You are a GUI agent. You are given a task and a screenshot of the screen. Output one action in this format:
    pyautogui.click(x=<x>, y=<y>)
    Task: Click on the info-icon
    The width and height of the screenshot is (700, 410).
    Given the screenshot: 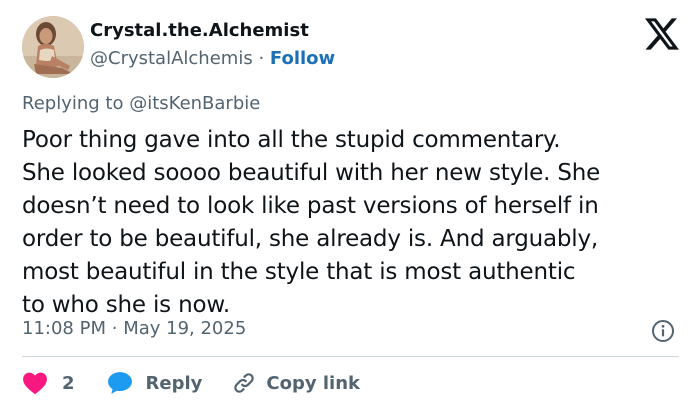 What is the action you would take?
    pyautogui.click(x=663, y=331)
    